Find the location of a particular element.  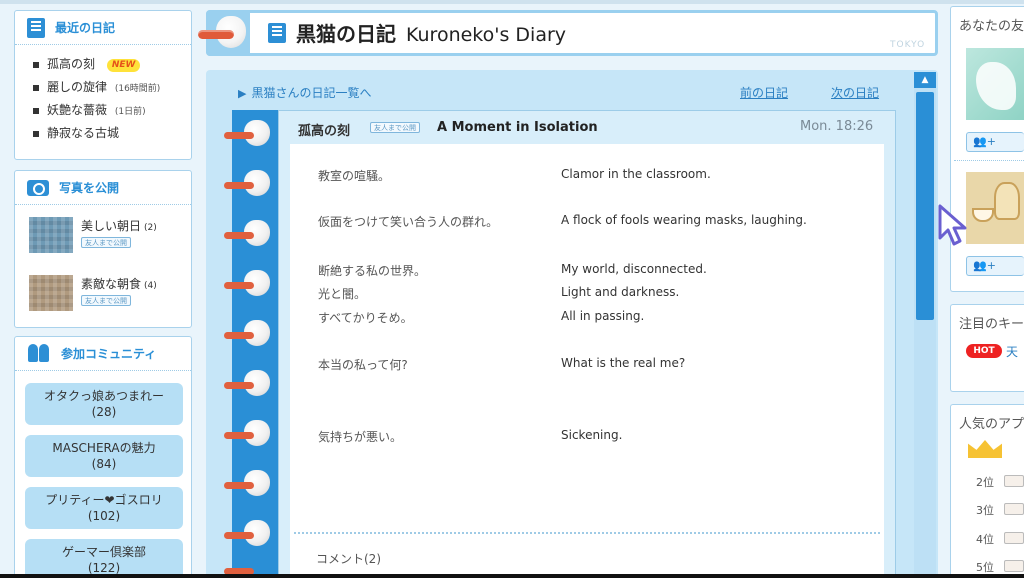

play-triangle-icon: ▶ is located at coordinates (242, 93).